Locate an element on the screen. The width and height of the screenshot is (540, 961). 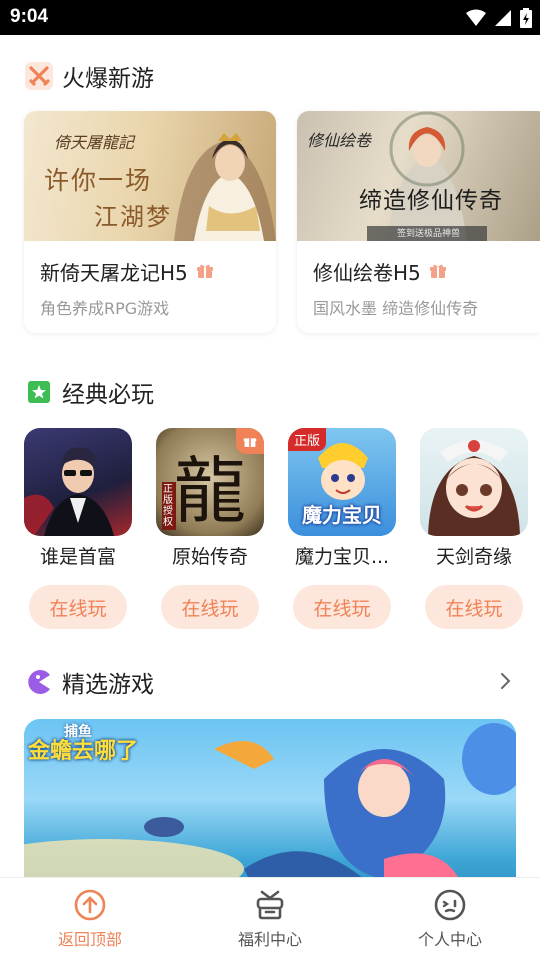
hot-game-name: 修仙绘卷H5 is located at coordinates (367, 273).